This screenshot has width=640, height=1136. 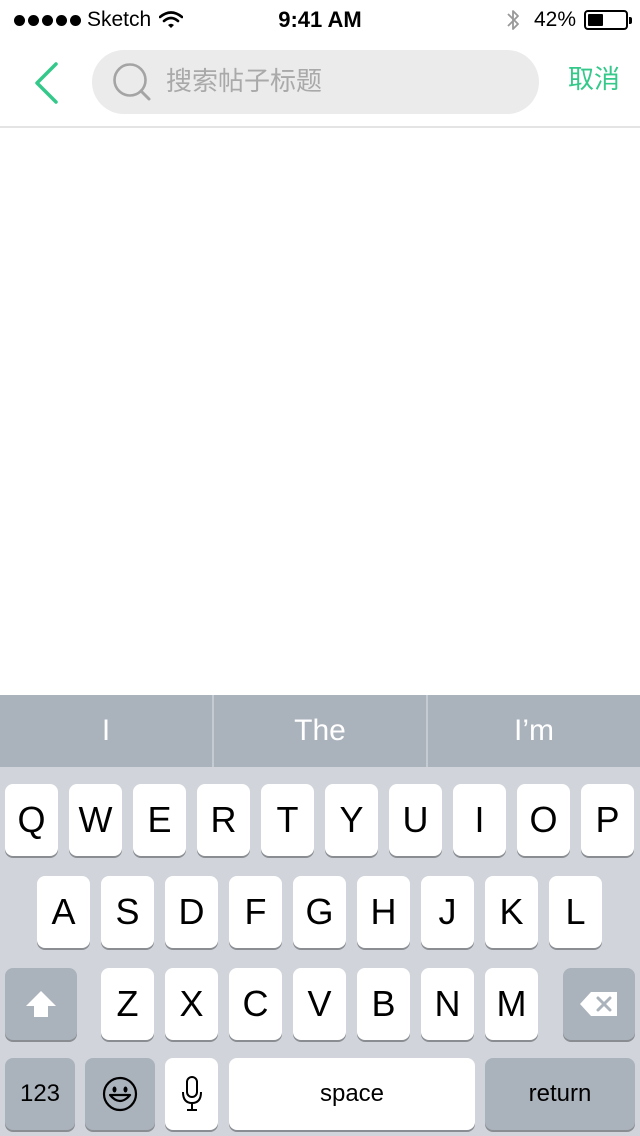 I want to click on search-nav-bar: 取消, so click(x=320, y=84).